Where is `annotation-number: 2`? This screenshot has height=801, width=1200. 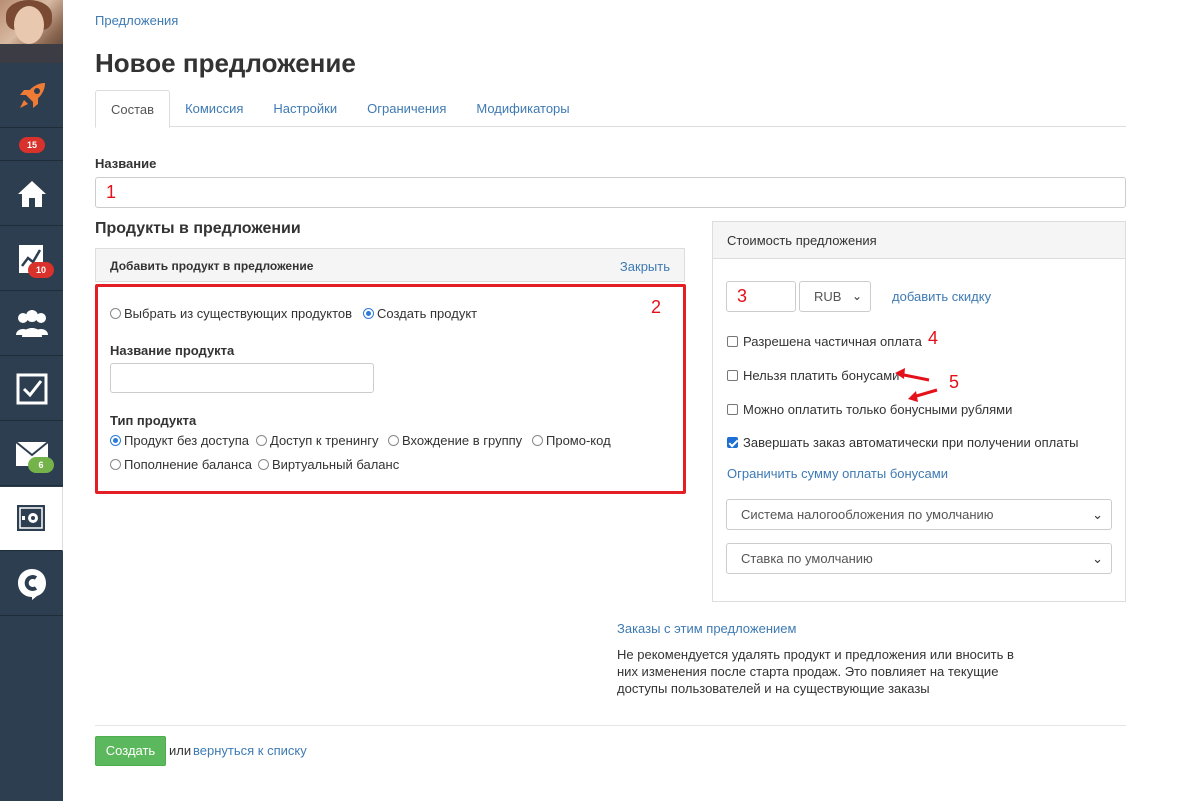 annotation-number: 2 is located at coordinates (656, 307).